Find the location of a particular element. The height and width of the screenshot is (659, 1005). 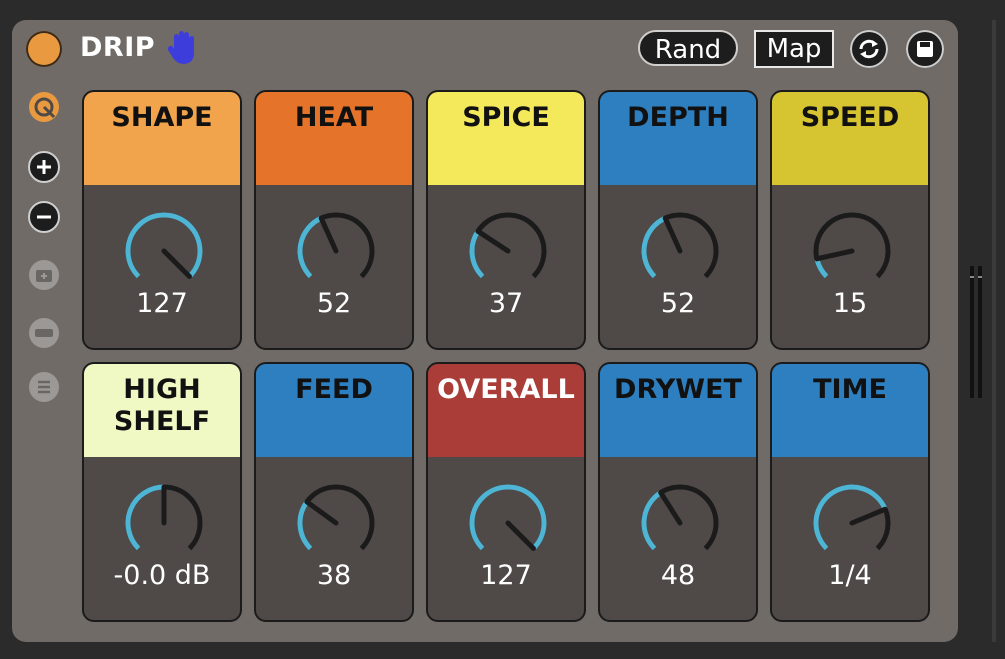

macro-value: 15 is located at coordinates (850, 303).